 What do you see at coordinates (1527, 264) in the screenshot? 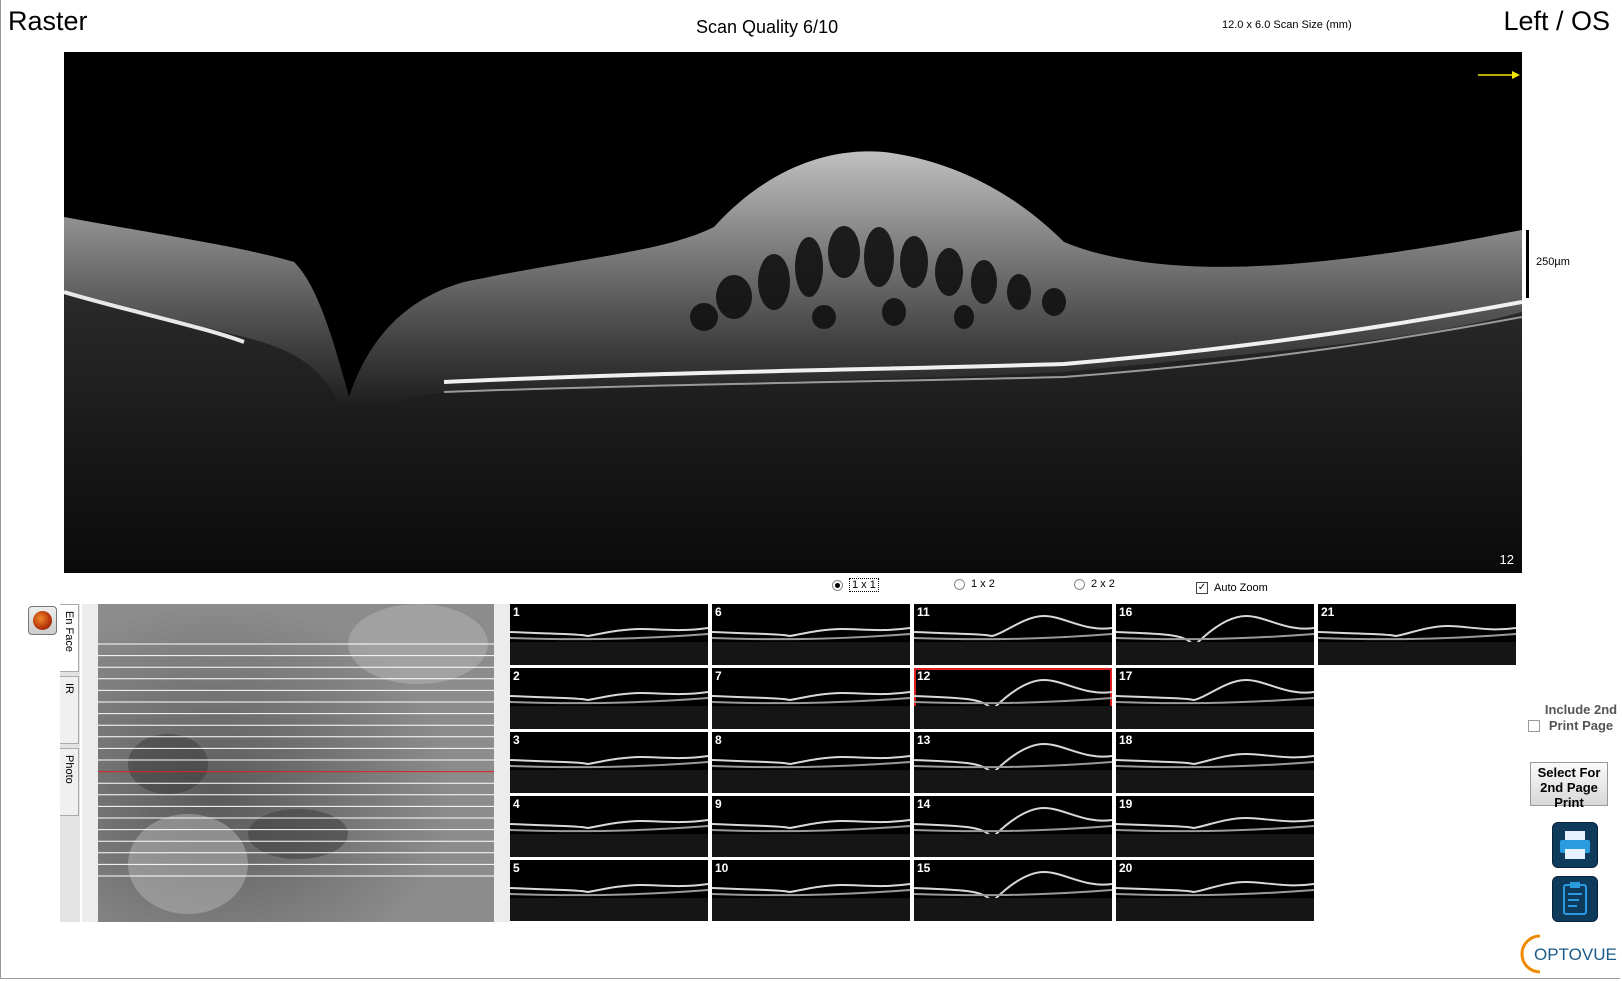
I see `scale-bar` at bounding box center [1527, 264].